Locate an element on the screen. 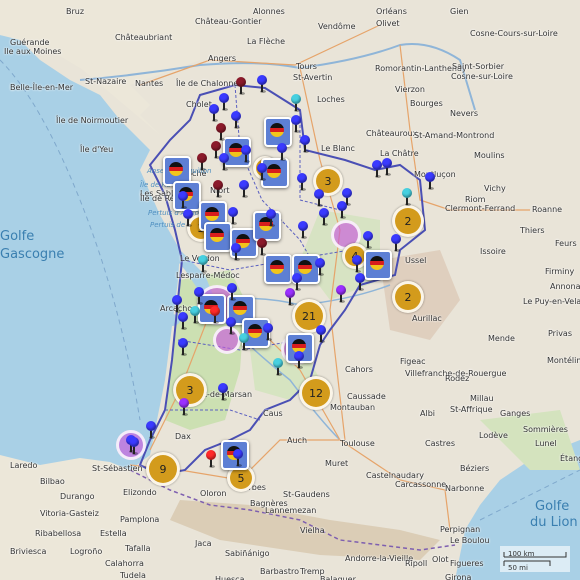 The image size is (580, 580). sea-label: du Lion is located at coordinates (554, 522).